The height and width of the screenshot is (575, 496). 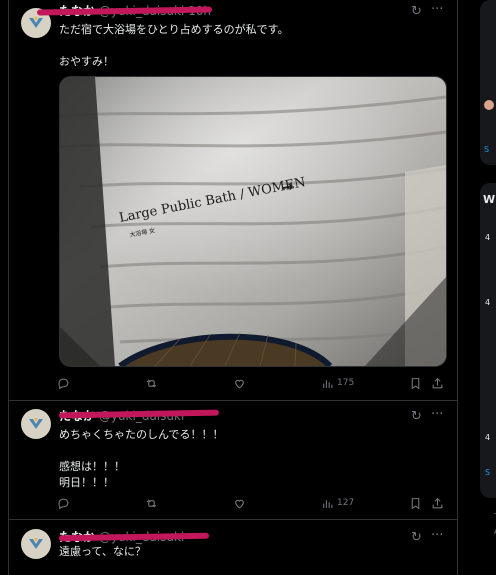 I want to click on trends-heading: W, so click(x=489, y=199).